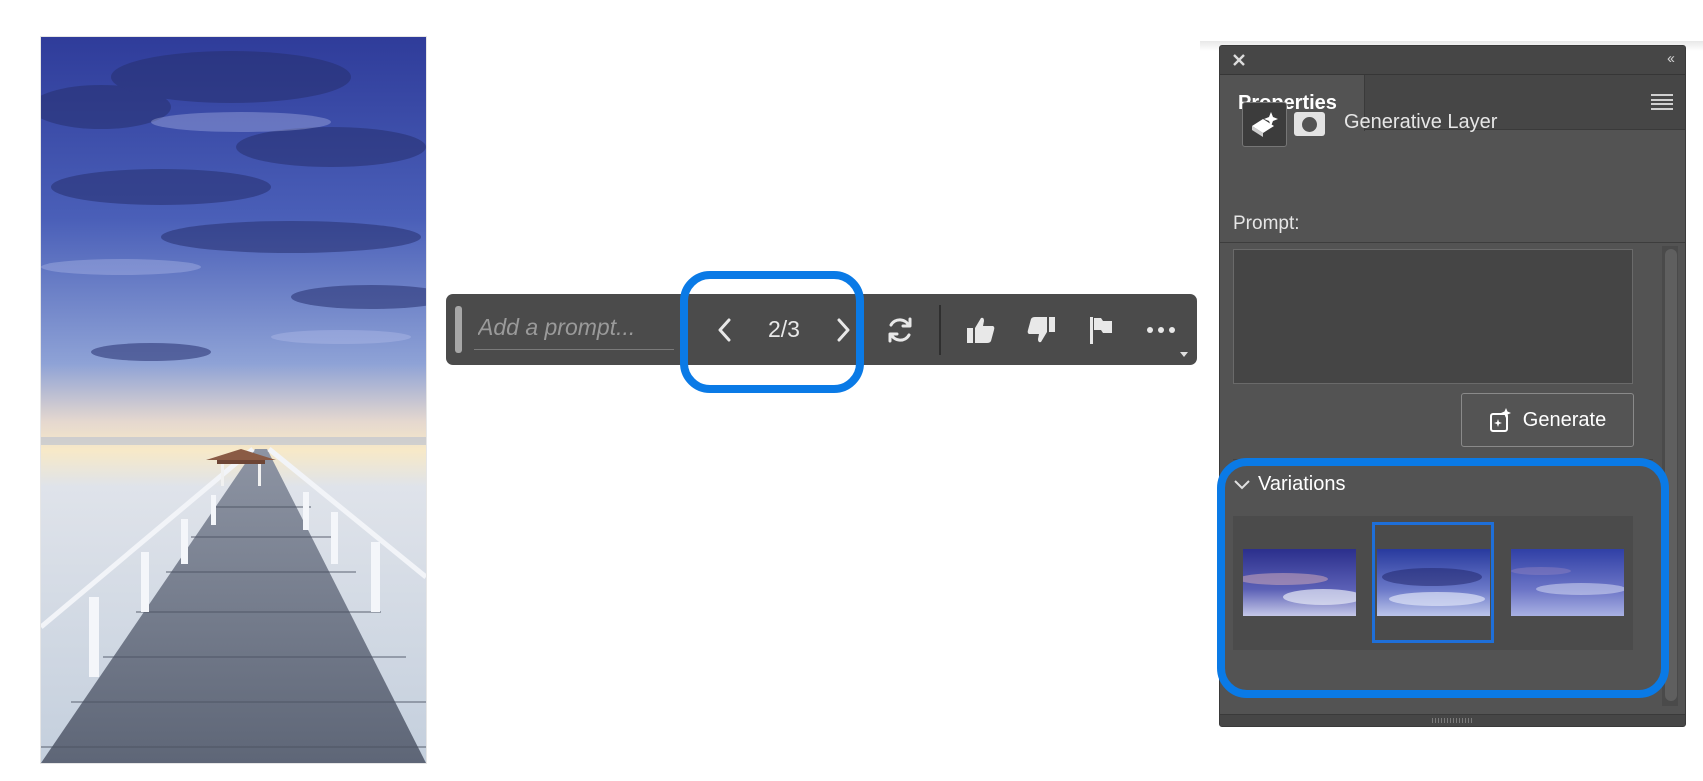 Image resolution: width=1703 pixels, height=781 pixels. What do you see at coordinates (1500, 420) in the screenshot?
I see `generate-icon` at bounding box center [1500, 420].